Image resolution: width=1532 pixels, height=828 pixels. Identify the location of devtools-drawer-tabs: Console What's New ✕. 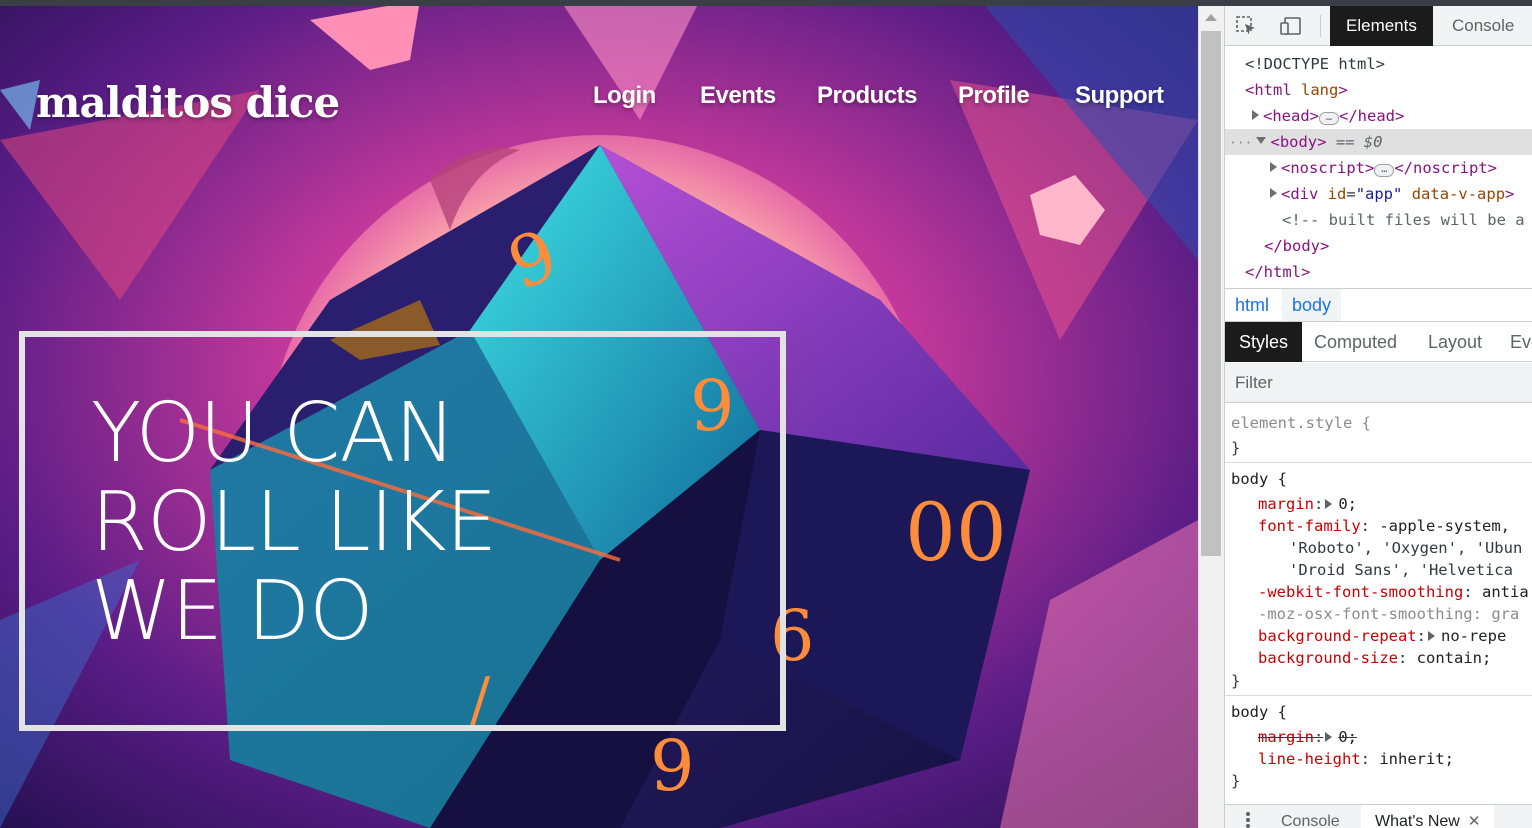
(1378, 816).